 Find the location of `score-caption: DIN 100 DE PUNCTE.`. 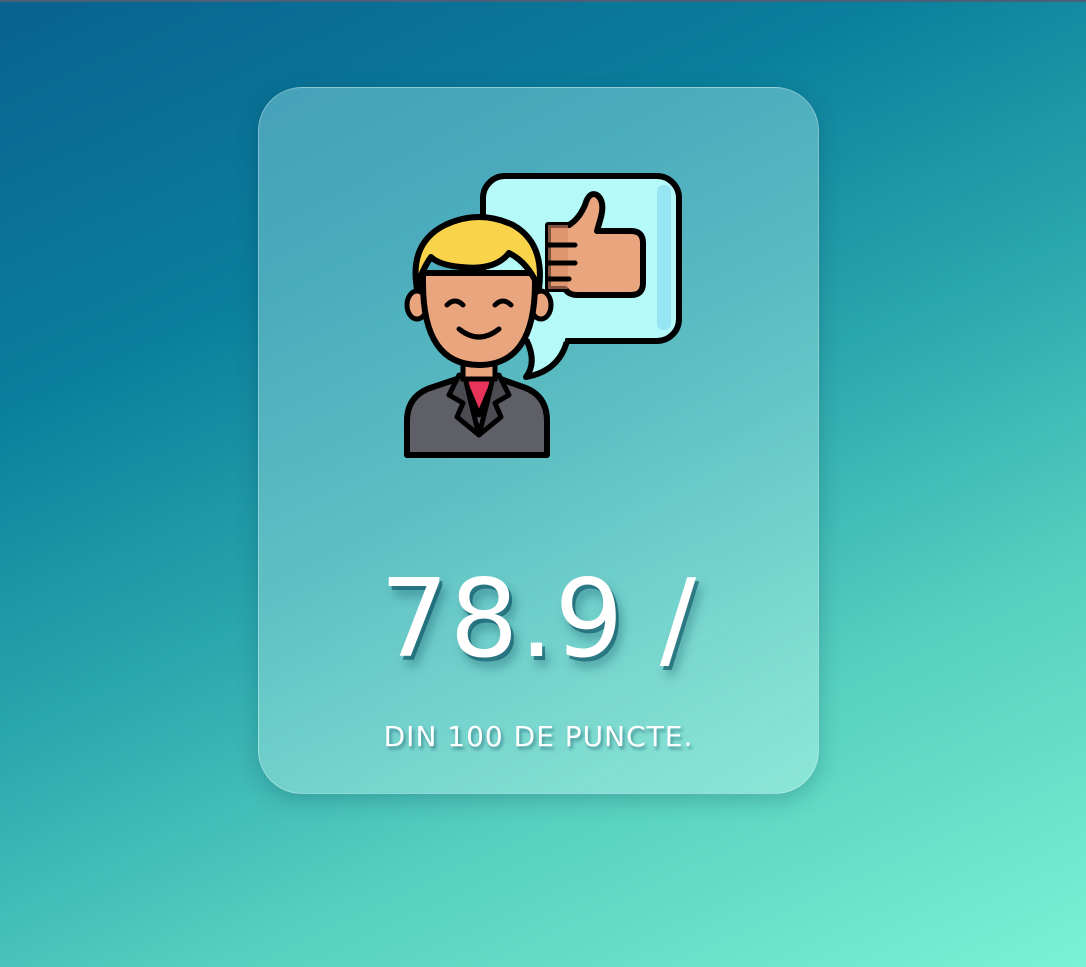

score-caption: DIN 100 DE PUNCTE. is located at coordinates (538, 736).